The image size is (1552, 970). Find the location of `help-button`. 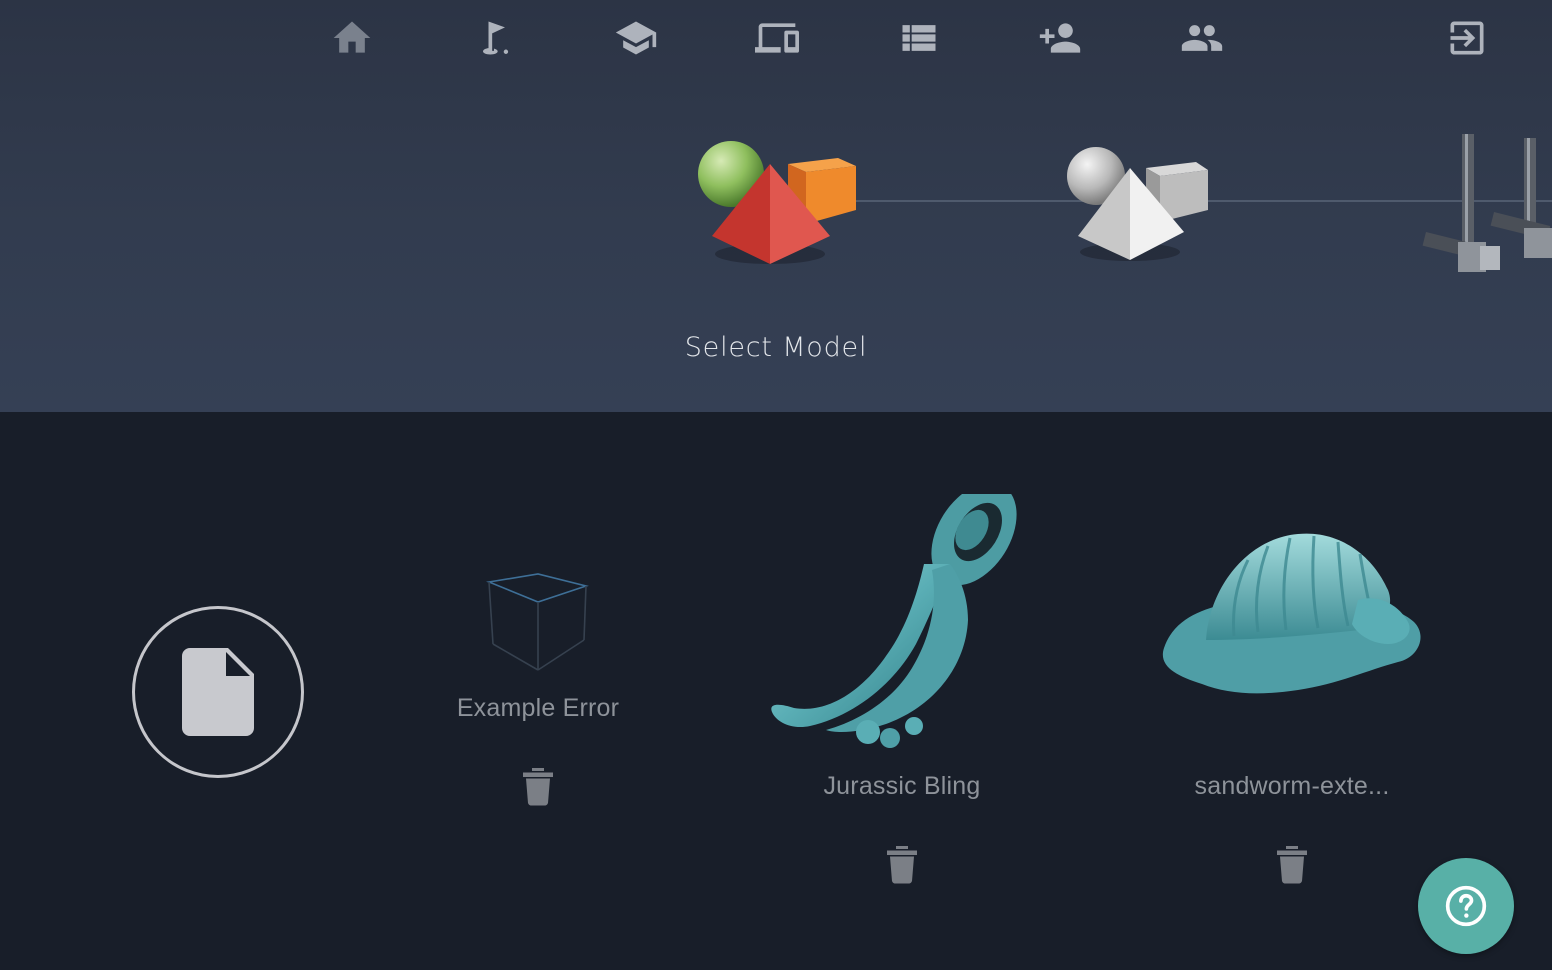

help-button is located at coordinates (1466, 906).